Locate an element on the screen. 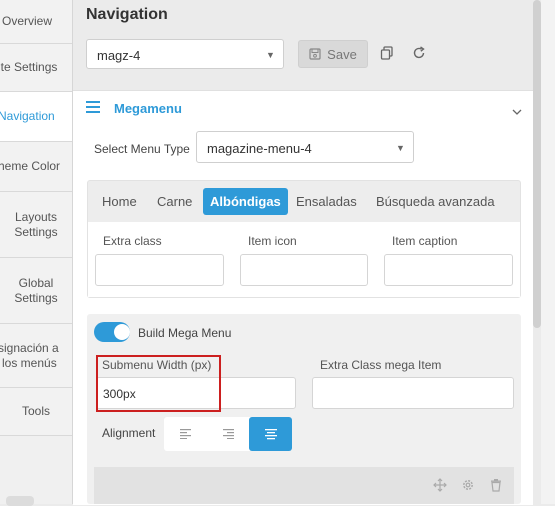  align-center-icon is located at coordinates (270, 433).